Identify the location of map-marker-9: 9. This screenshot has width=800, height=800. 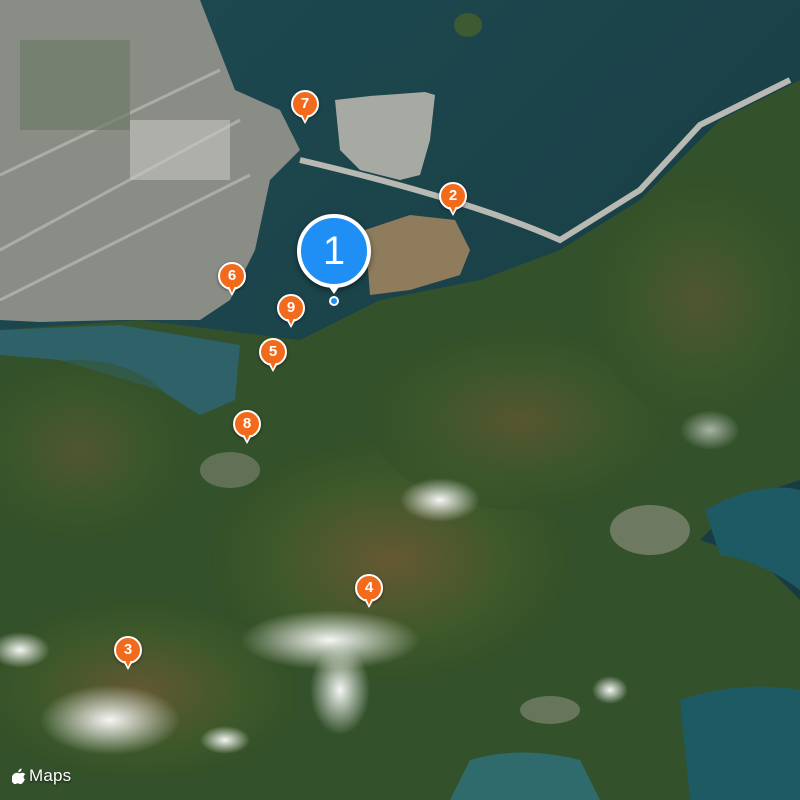
(291, 312).